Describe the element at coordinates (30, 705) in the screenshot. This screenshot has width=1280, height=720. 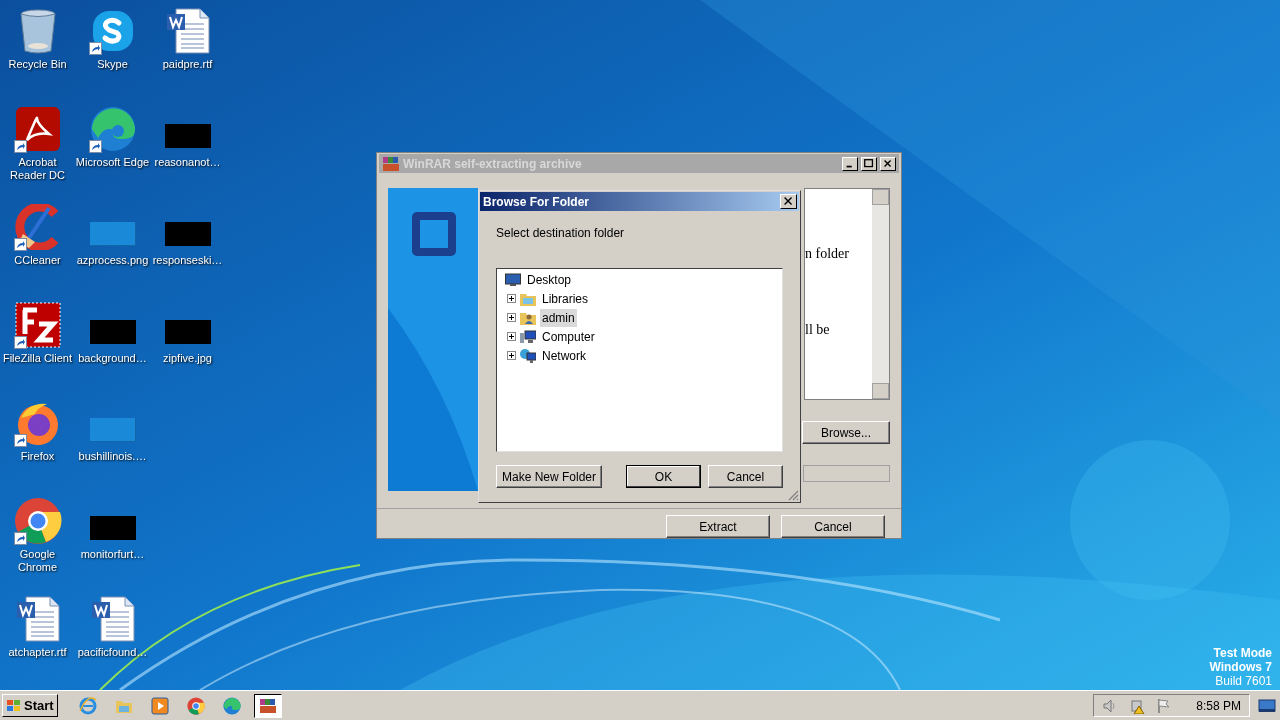
I see `start-button: Start` at that location.